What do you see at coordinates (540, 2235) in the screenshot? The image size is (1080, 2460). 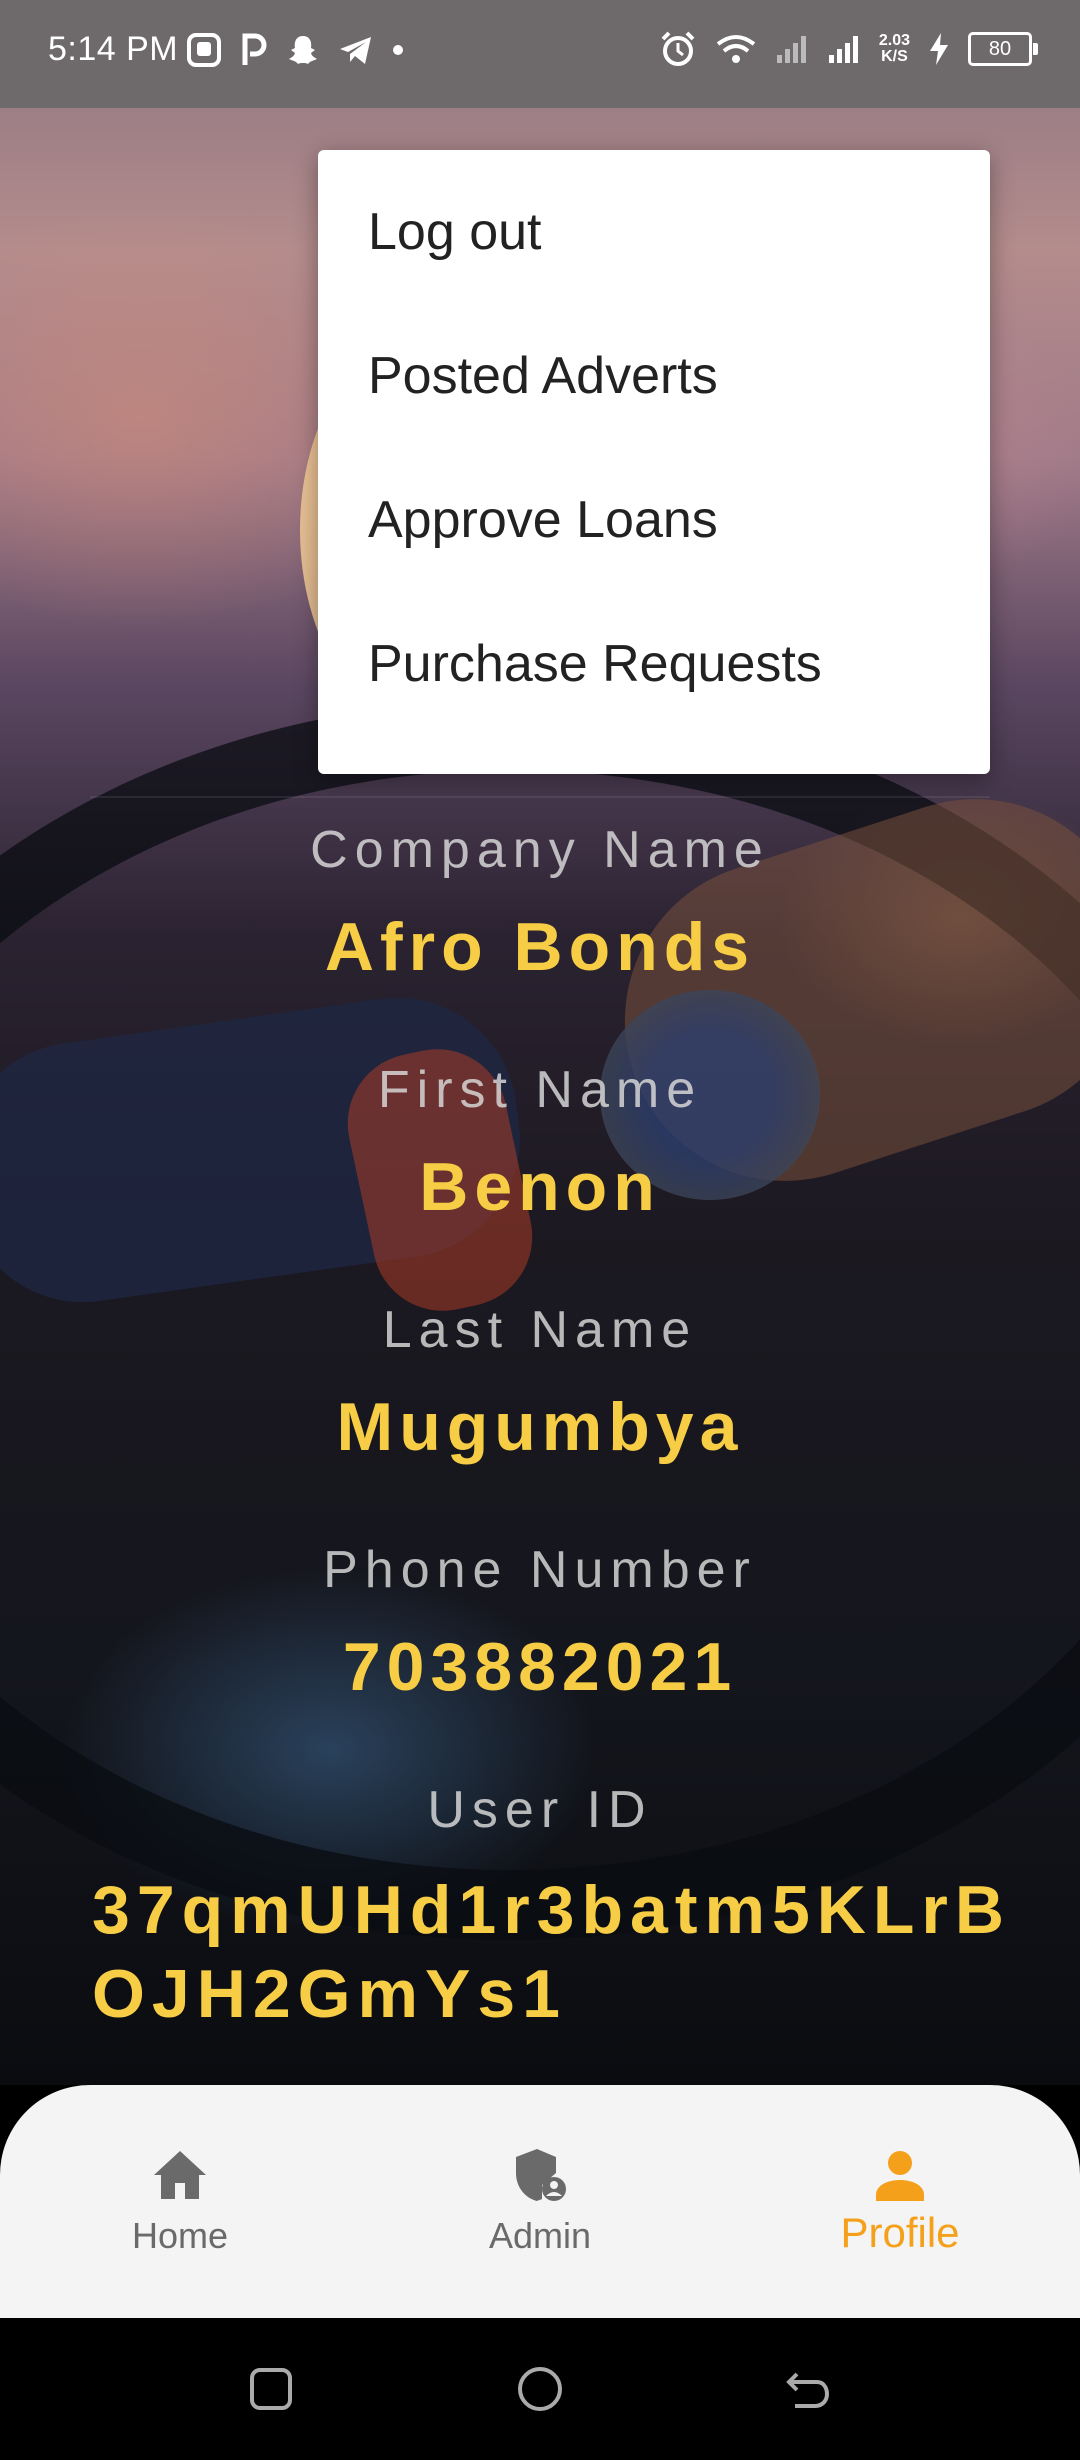 I see `nav-admin-label: Admin` at bounding box center [540, 2235].